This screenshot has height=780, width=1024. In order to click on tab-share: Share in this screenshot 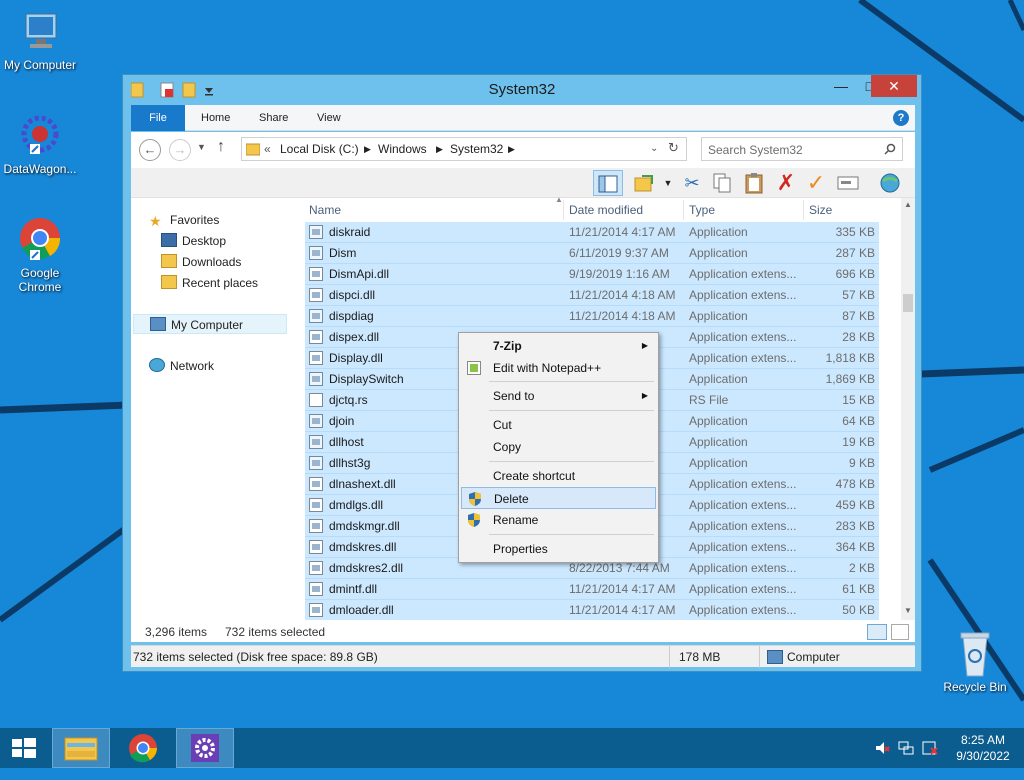, I will do `click(273, 118)`.